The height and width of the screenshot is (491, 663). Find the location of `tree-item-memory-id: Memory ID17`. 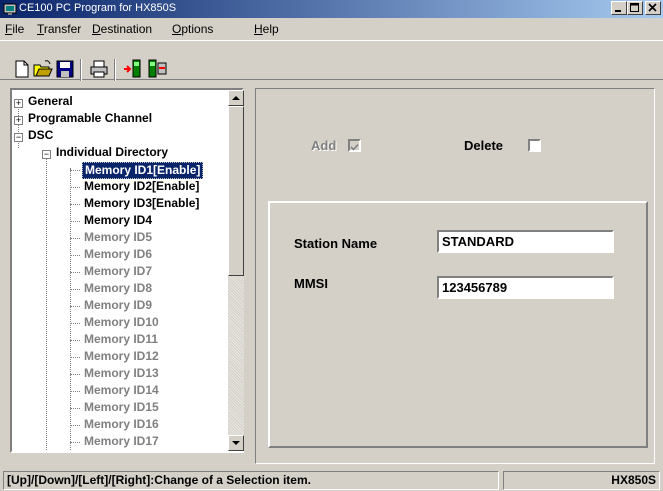

tree-item-memory-id: Memory ID17 is located at coordinates (121, 442).